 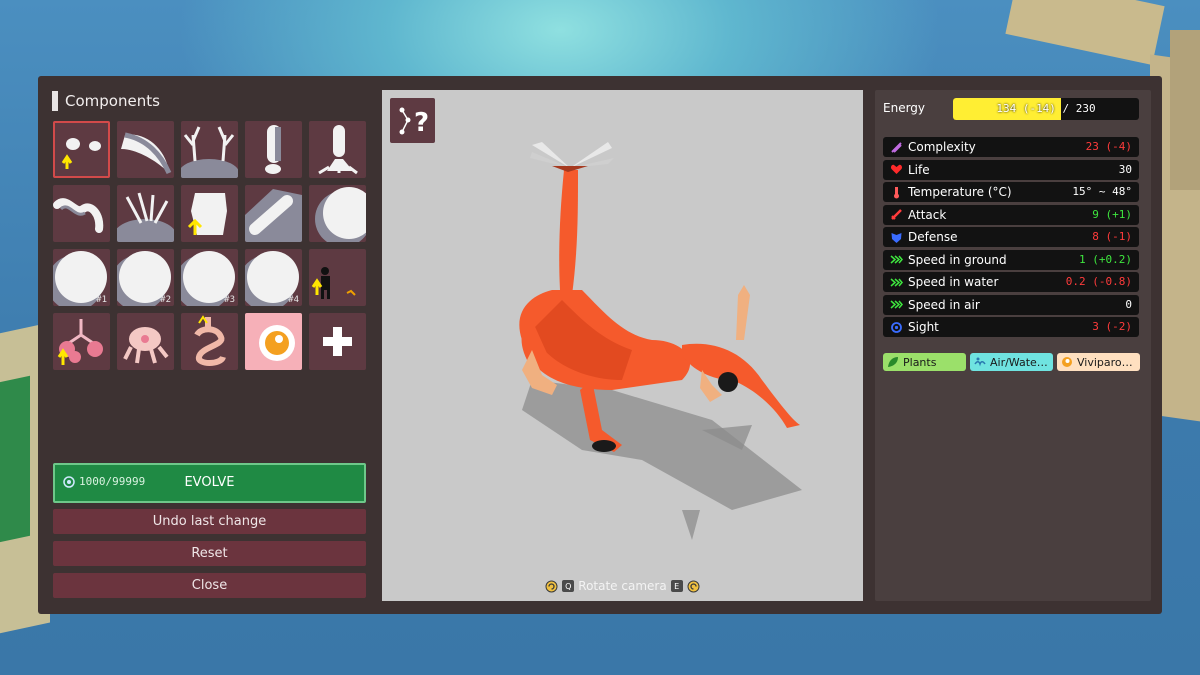 What do you see at coordinates (1011, 259) in the screenshot?
I see `stat-speed-ground: Speed in ground 1 (+0.2)` at bounding box center [1011, 259].